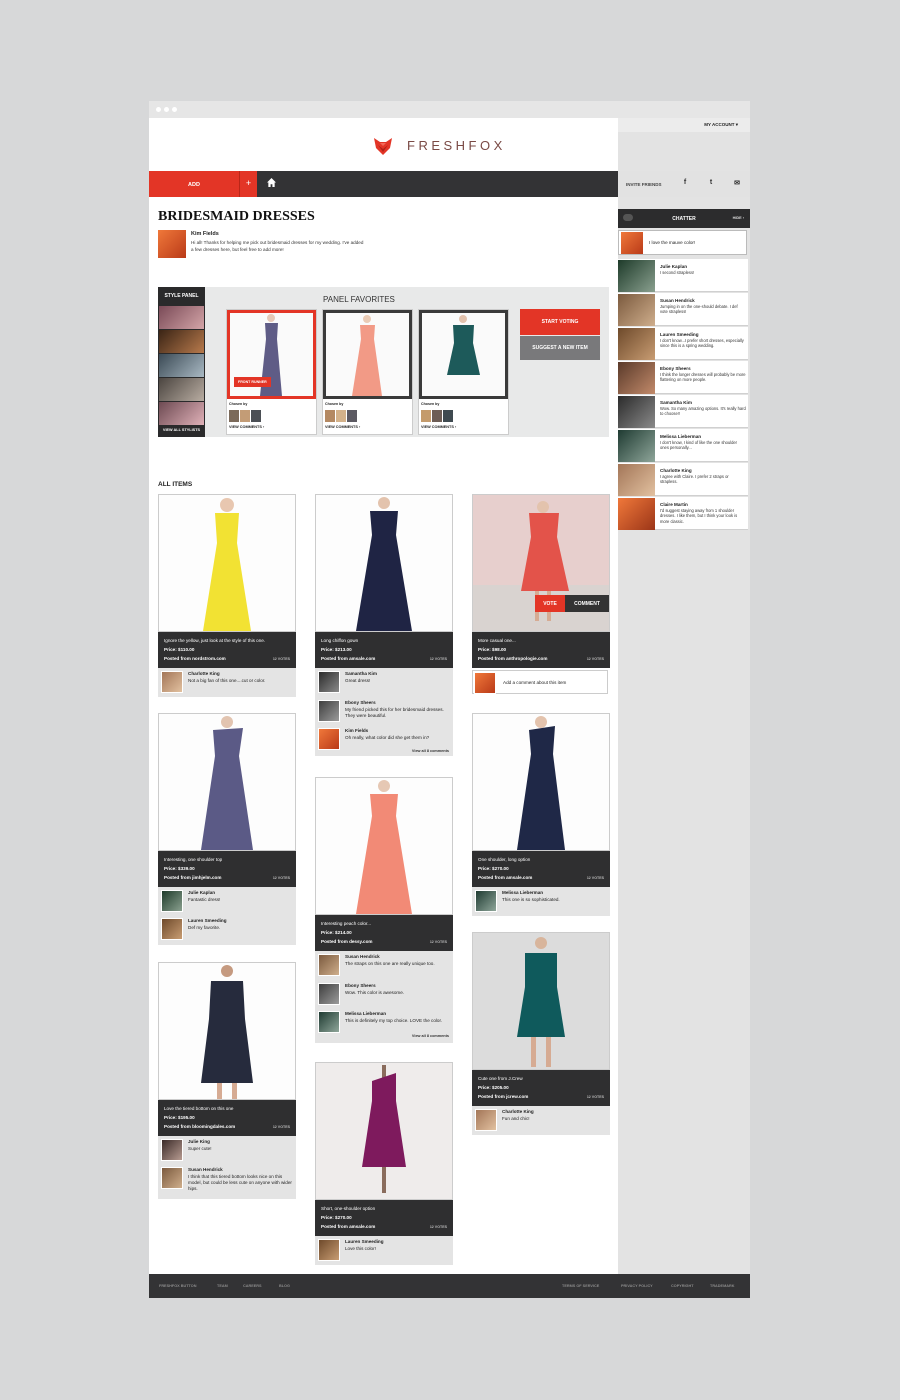 Image resolution: width=900 pixels, height=1400 pixels. What do you see at coordinates (181, 430) in the screenshot?
I see `view-all-stylists-link: VIEW ALL STYLISTS` at bounding box center [181, 430].